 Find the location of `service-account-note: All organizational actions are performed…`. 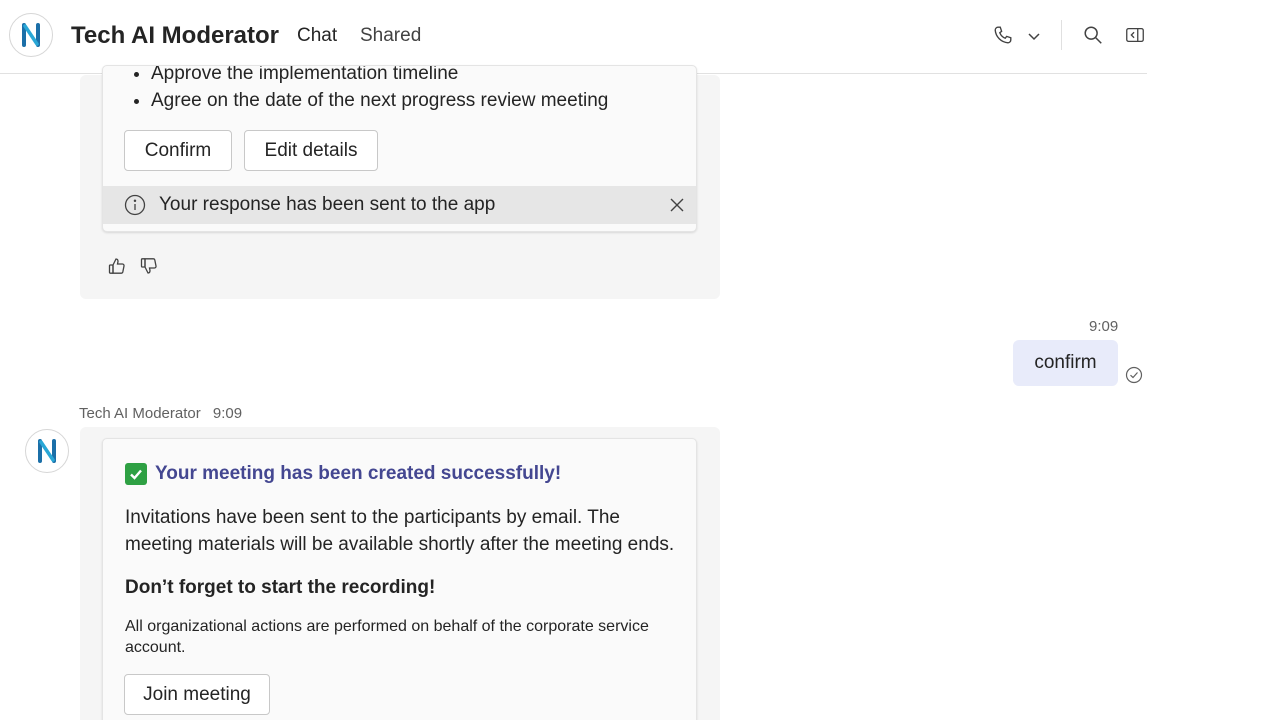

service-account-note: All organizational actions are performed… is located at coordinates (387, 637).